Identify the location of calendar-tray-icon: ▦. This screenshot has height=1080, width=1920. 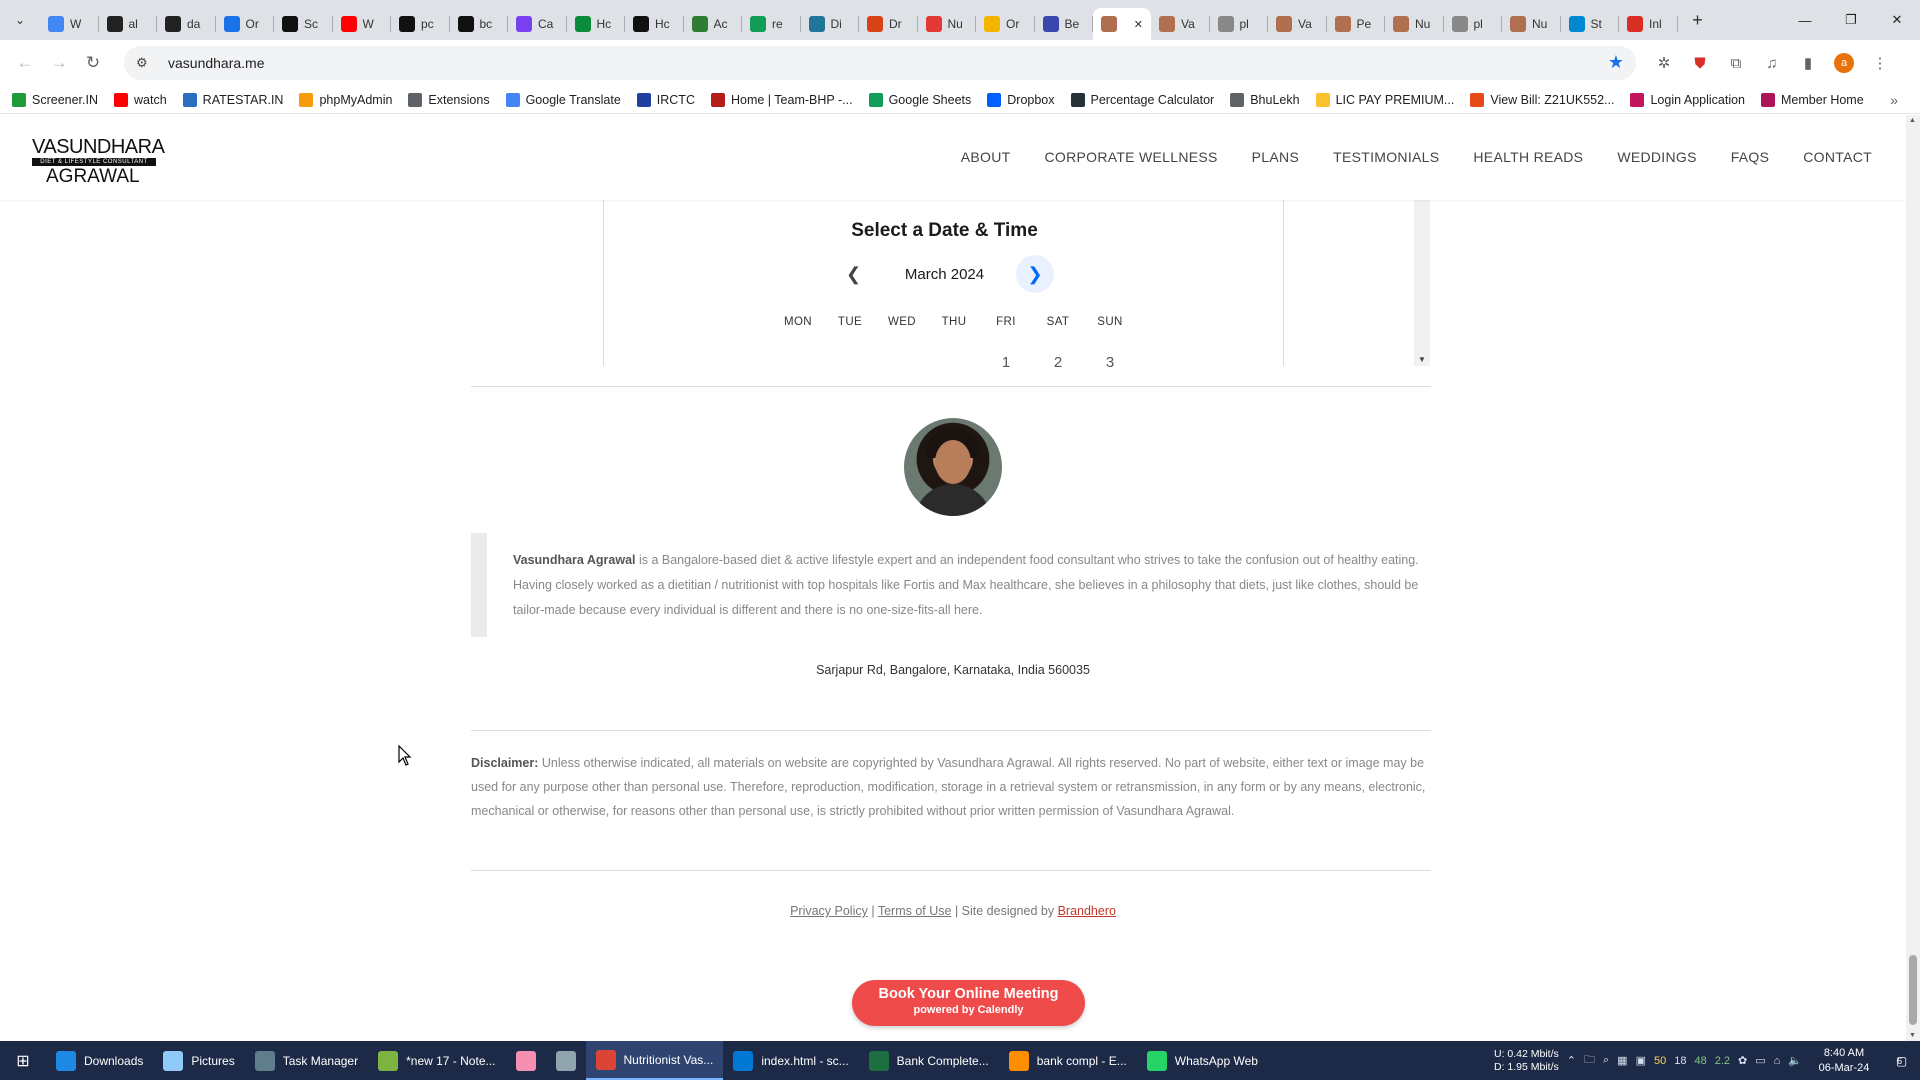
(1622, 1060).